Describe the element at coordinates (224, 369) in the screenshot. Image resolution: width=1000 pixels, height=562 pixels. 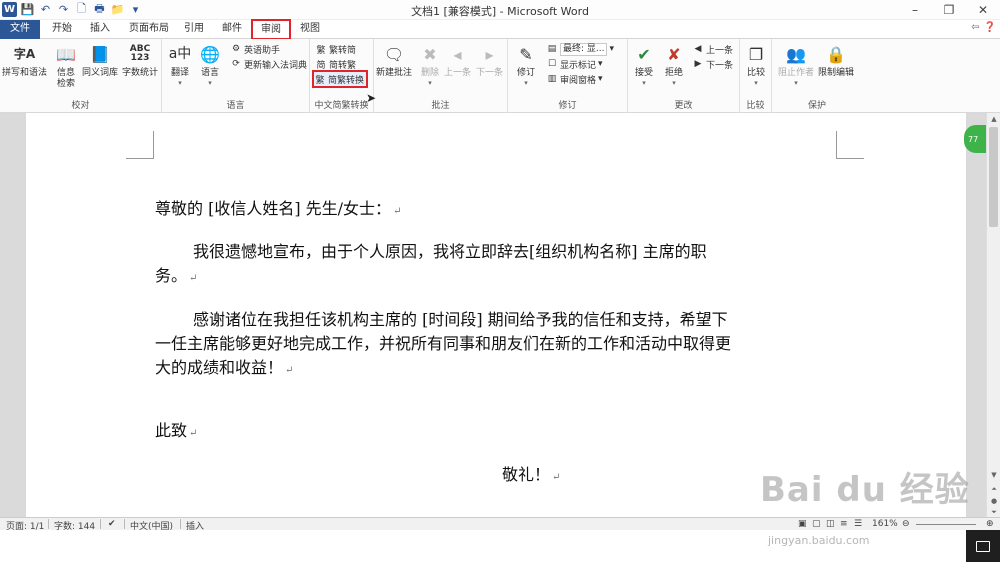
I see `paragraph-2-line-3: 大的成绩和收益！ ↵` at that location.